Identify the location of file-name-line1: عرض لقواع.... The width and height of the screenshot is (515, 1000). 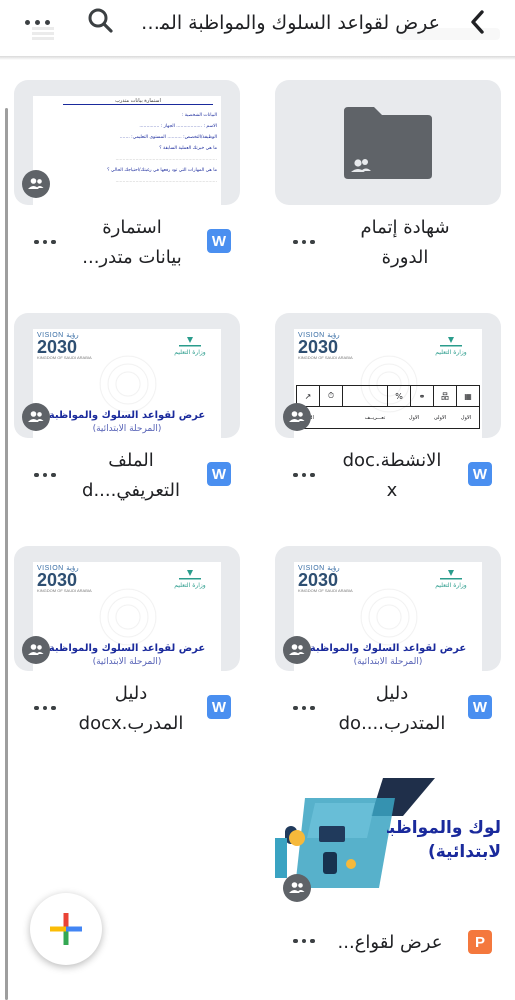
(390, 942).